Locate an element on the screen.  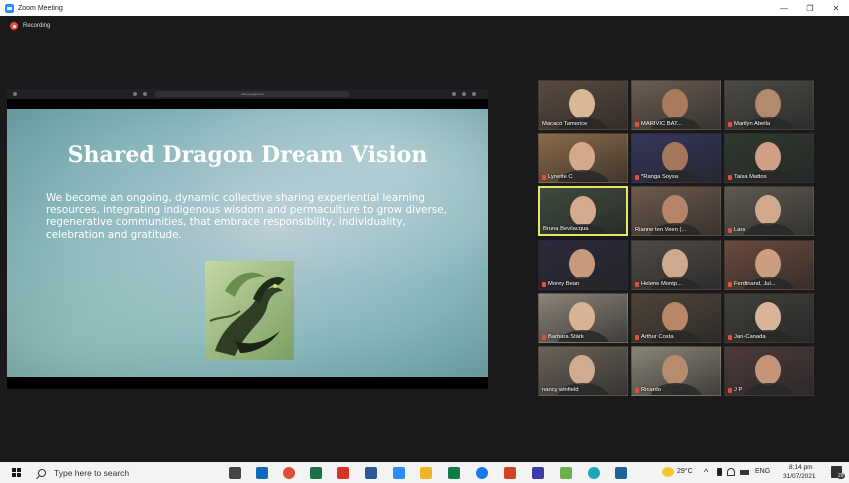
participant-name-tag: Taisa Mattos is located at coordinates (747, 177).